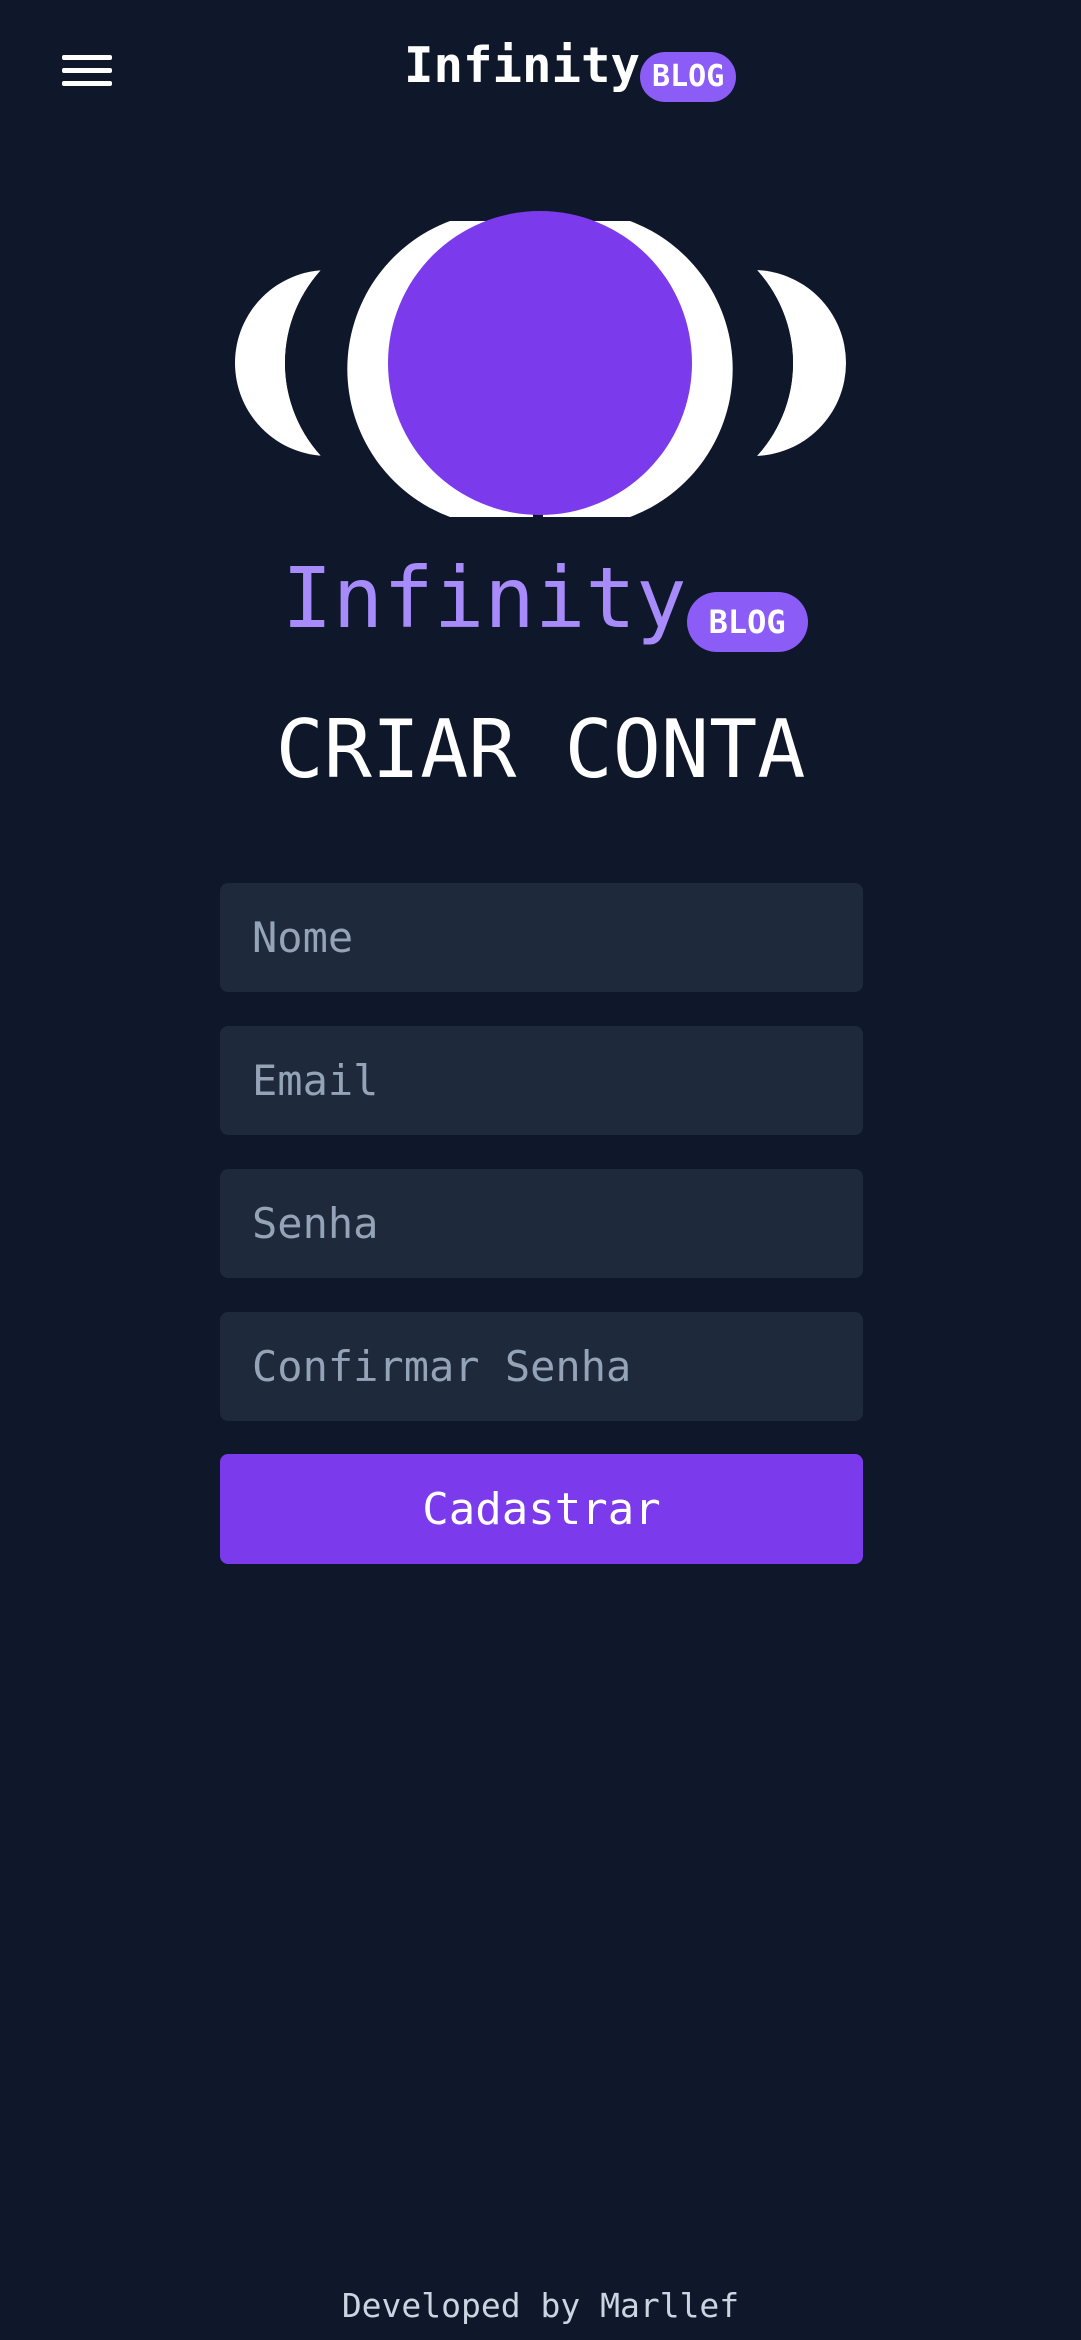 Image resolution: width=1081 pixels, height=2340 pixels. What do you see at coordinates (747, 622) in the screenshot?
I see `logo-blog-badge: BLOG` at bounding box center [747, 622].